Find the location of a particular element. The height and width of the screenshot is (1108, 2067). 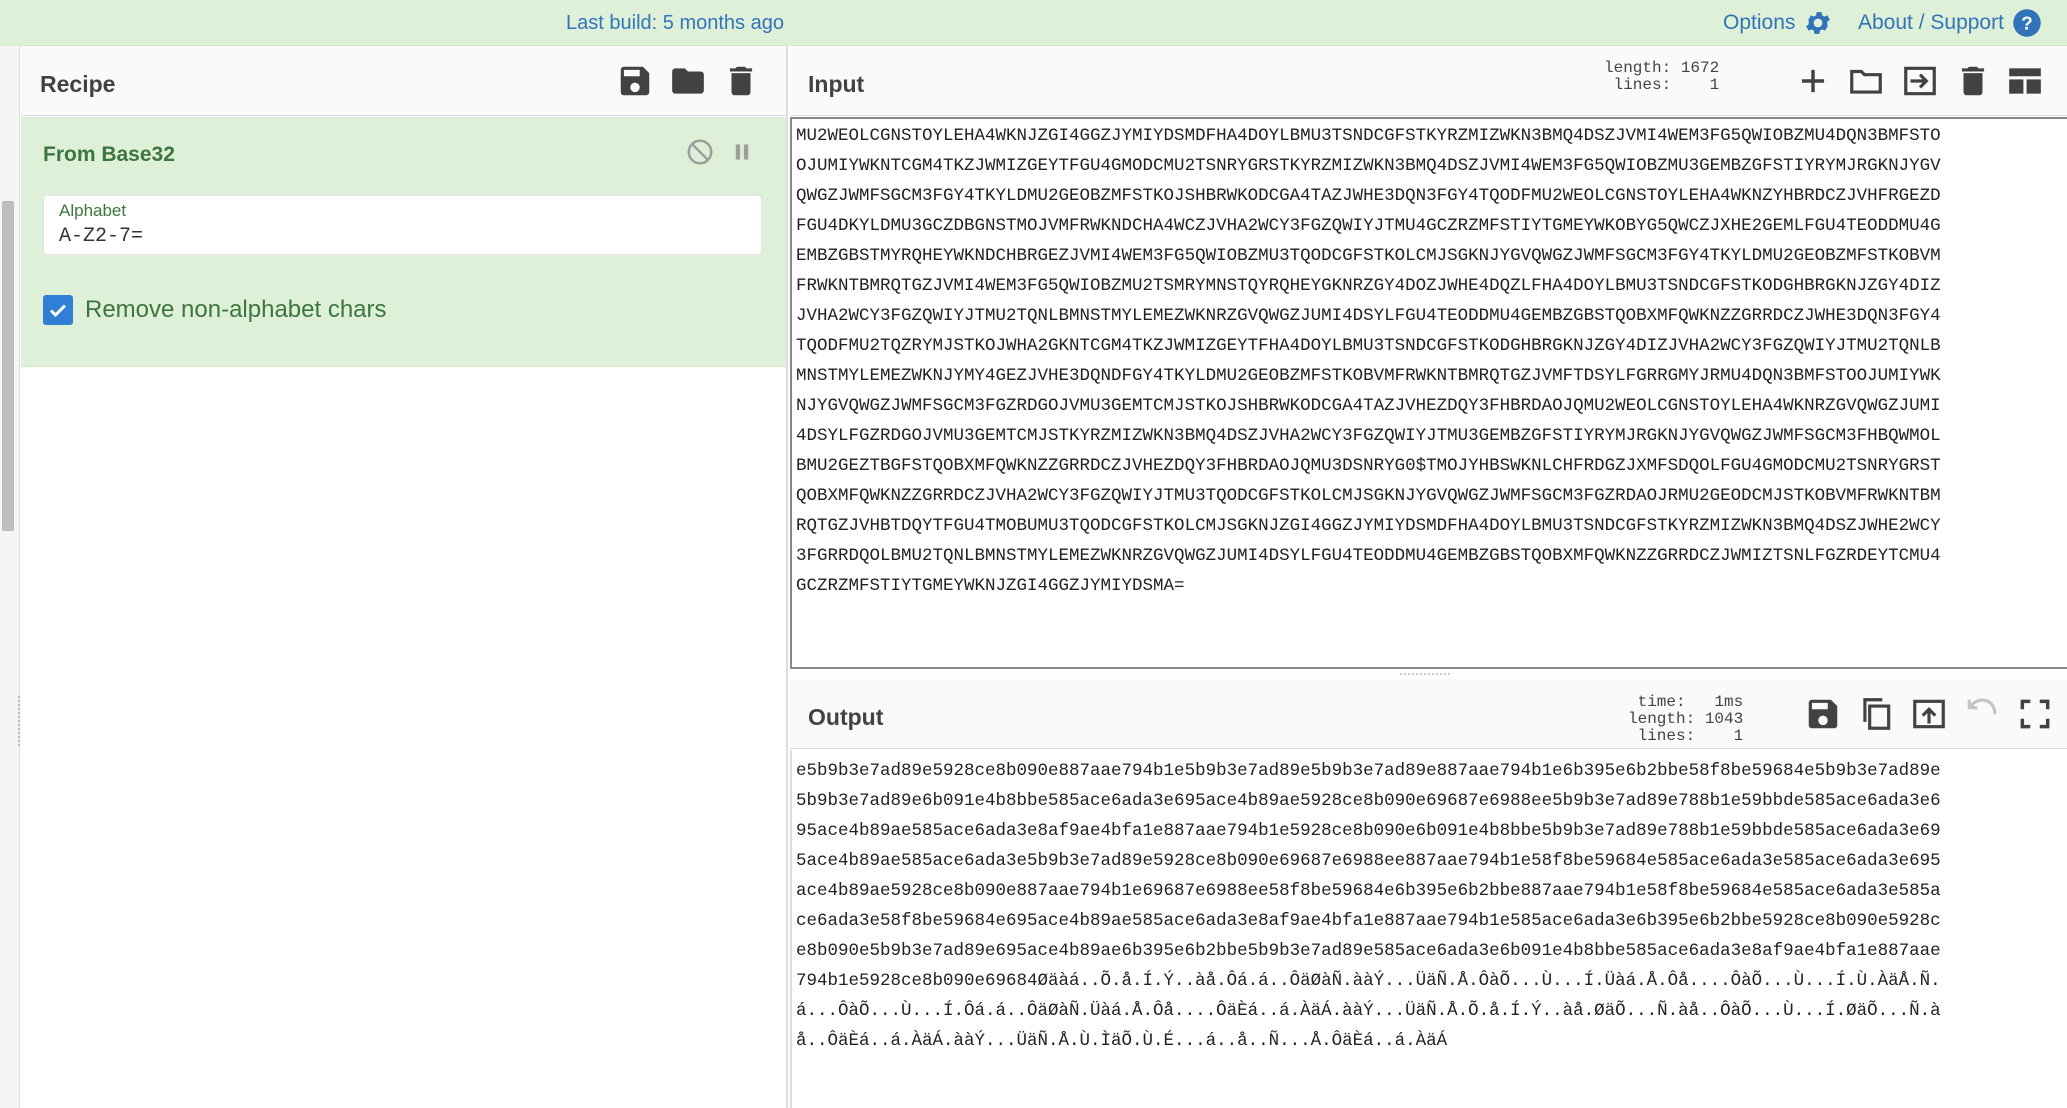

options-label: Options is located at coordinates (1759, 22).